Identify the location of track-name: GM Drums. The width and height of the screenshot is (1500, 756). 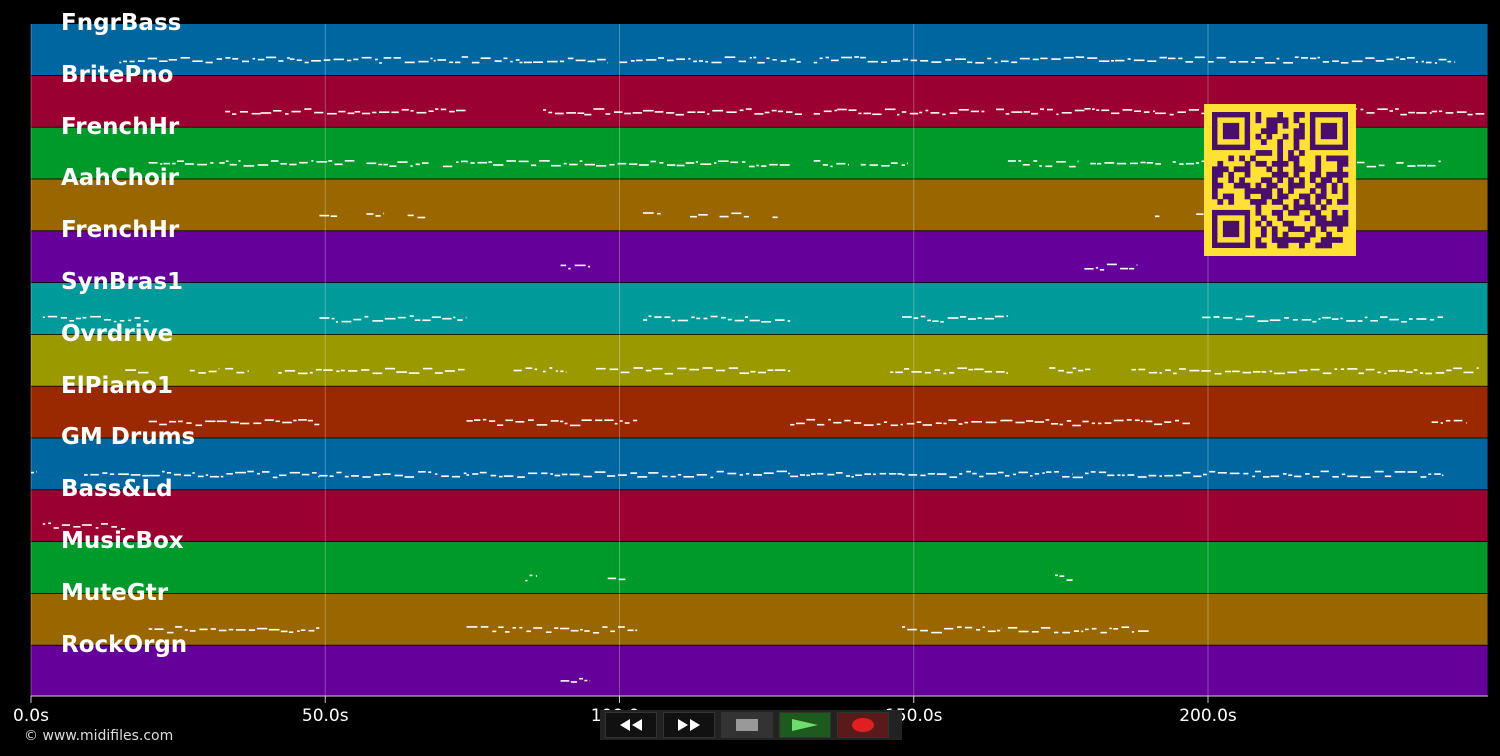
(128, 437).